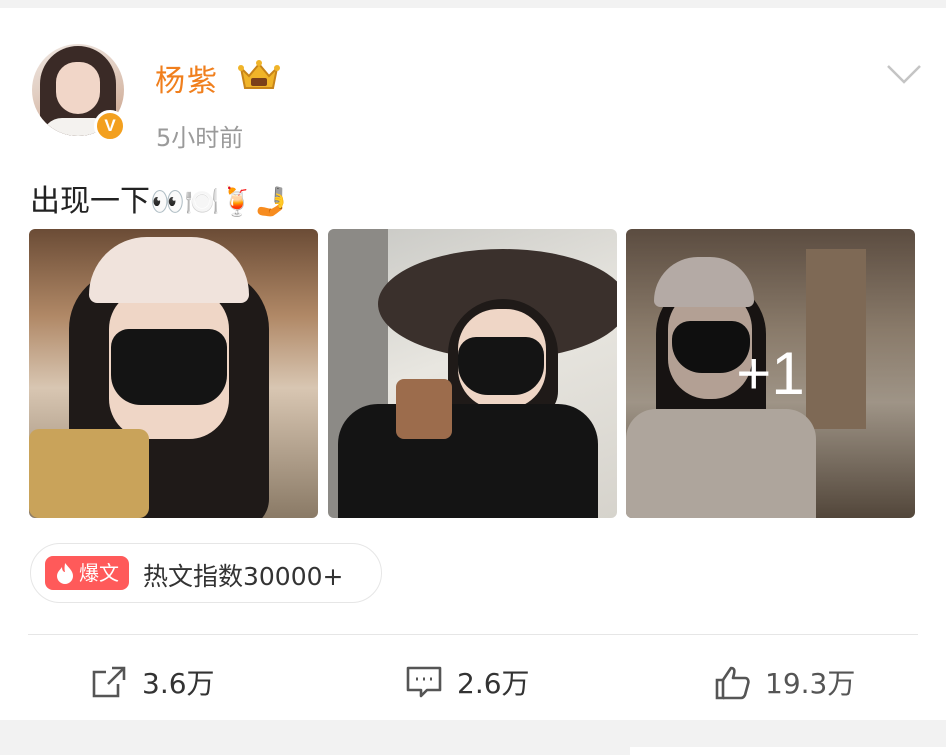  Describe the element at coordinates (424, 682) in the screenshot. I see `comment-icon` at that location.